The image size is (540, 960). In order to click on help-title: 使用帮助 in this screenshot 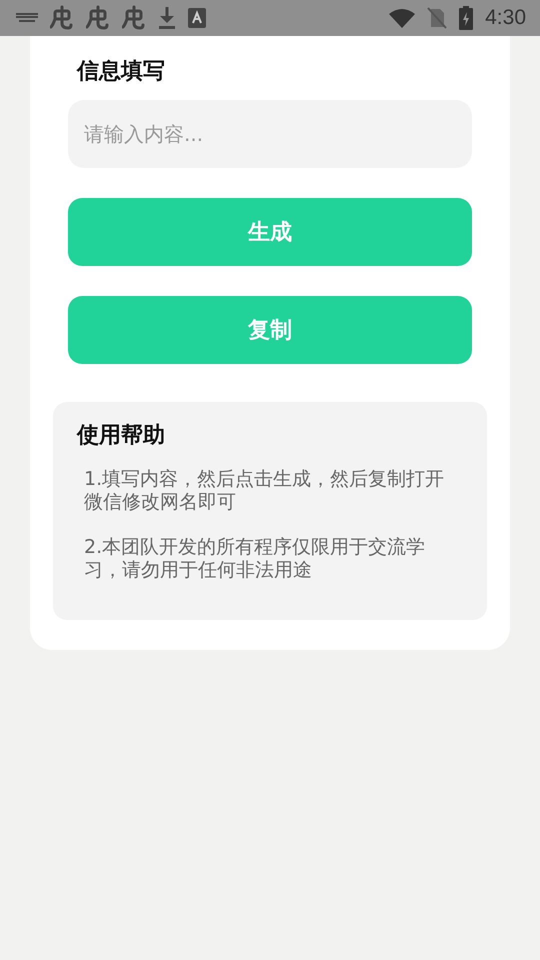, I will do `click(121, 436)`.